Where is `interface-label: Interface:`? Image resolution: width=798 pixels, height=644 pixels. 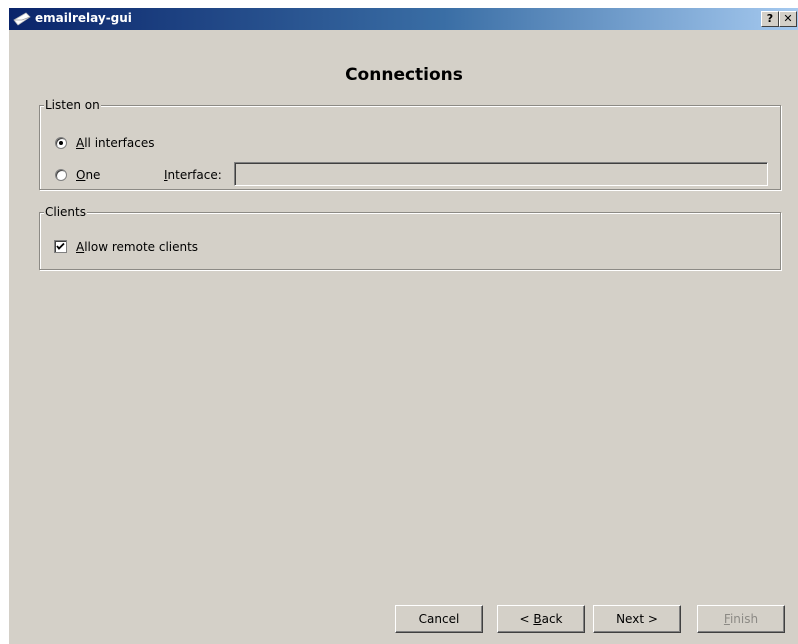
interface-label: Interface: is located at coordinates (193, 175).